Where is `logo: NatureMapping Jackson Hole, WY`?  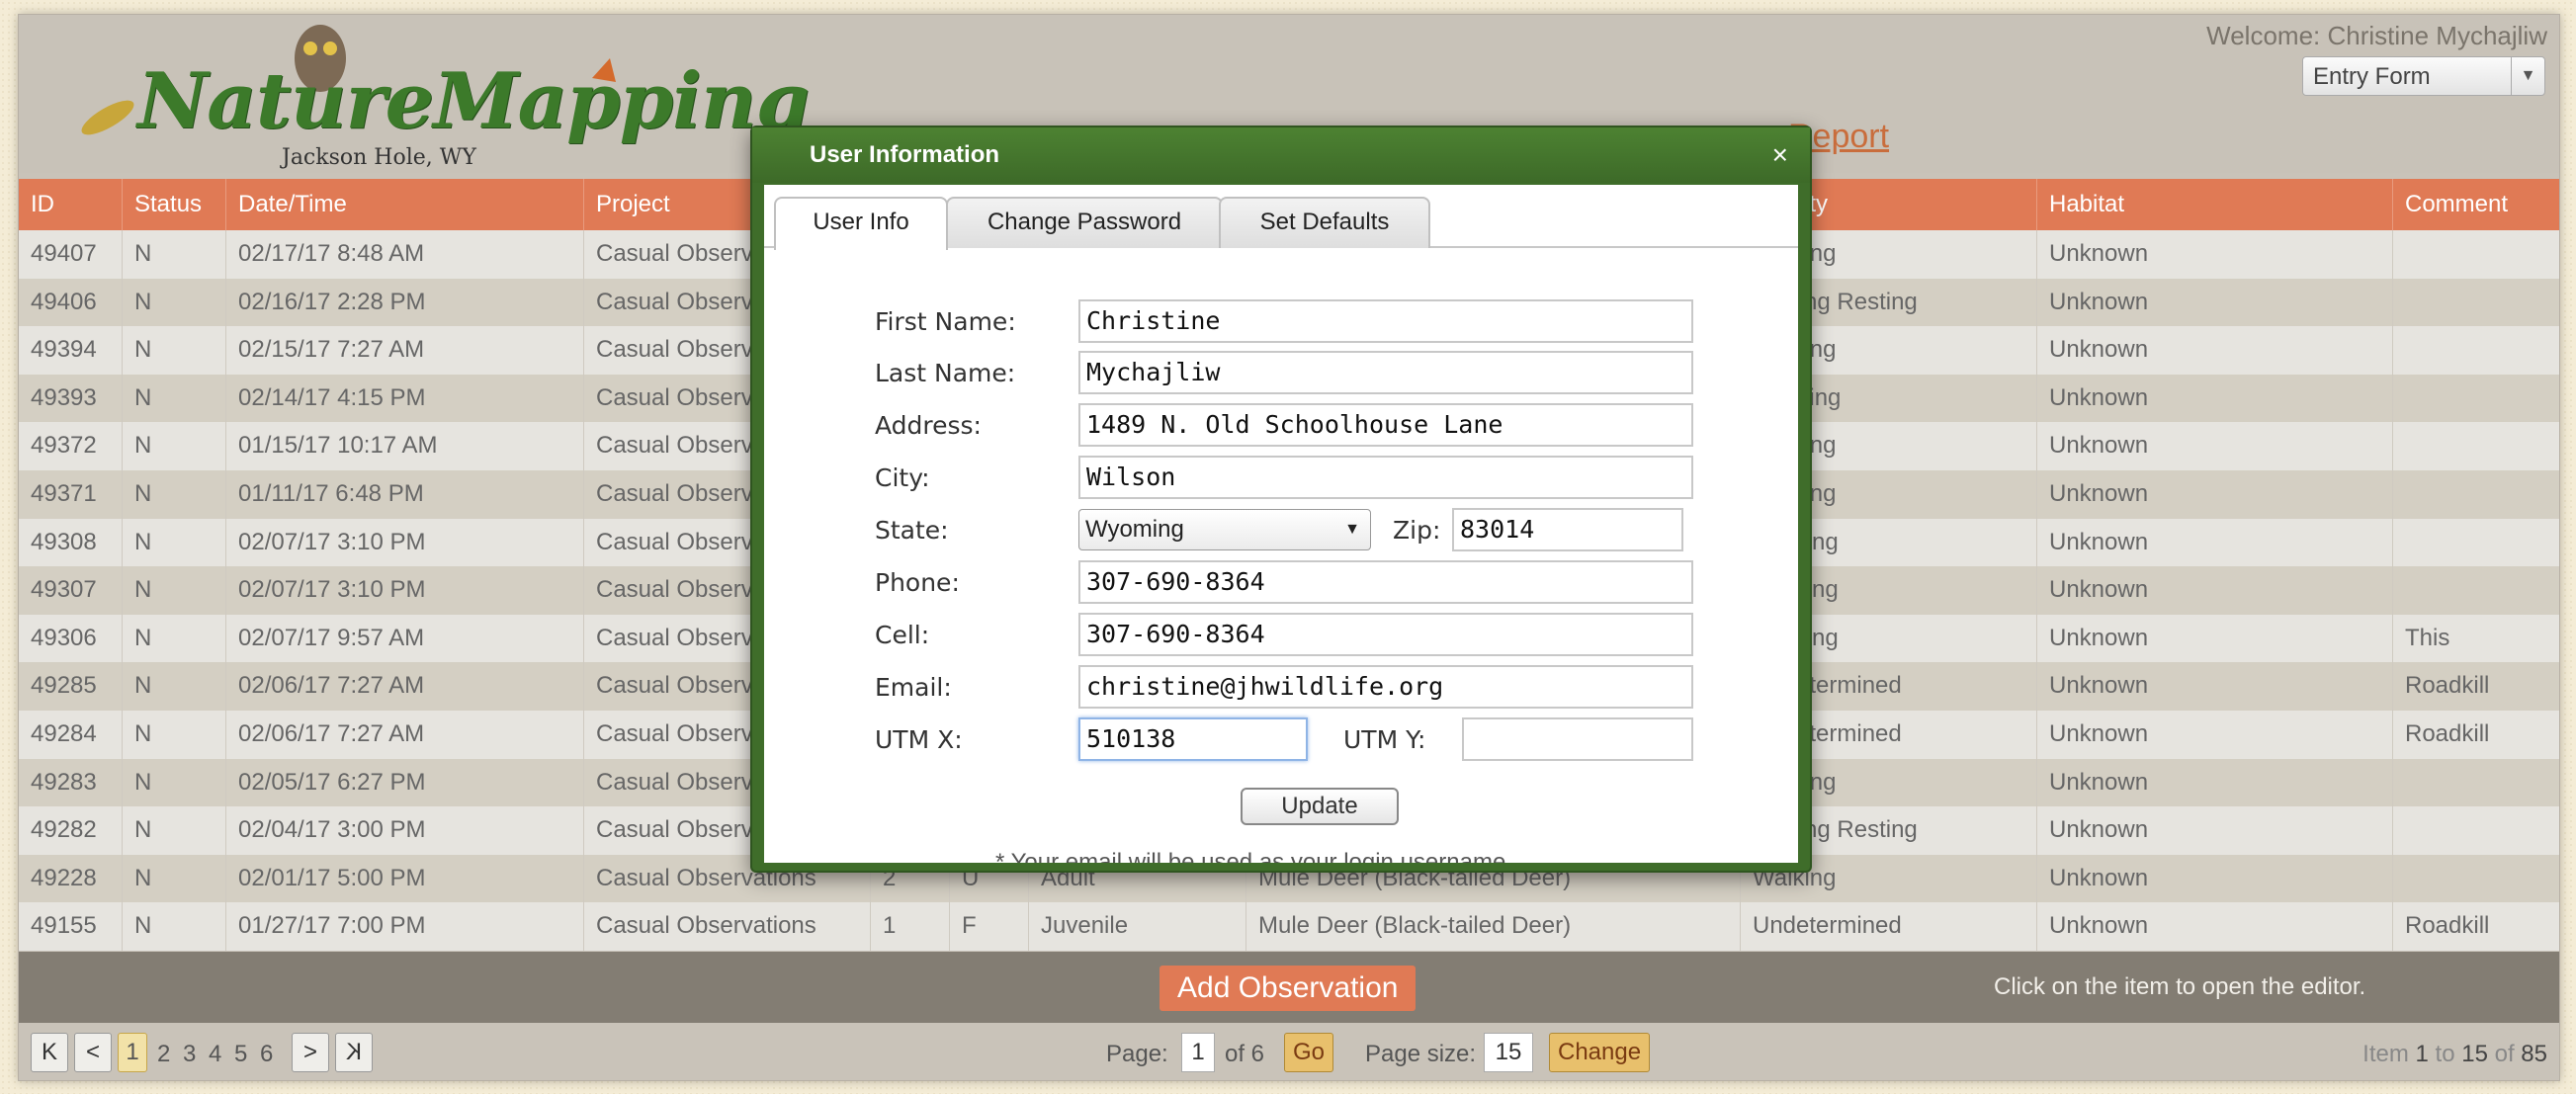
logo: NatureMapping Jackson Hole, WY is located at coordinates (439, 98).